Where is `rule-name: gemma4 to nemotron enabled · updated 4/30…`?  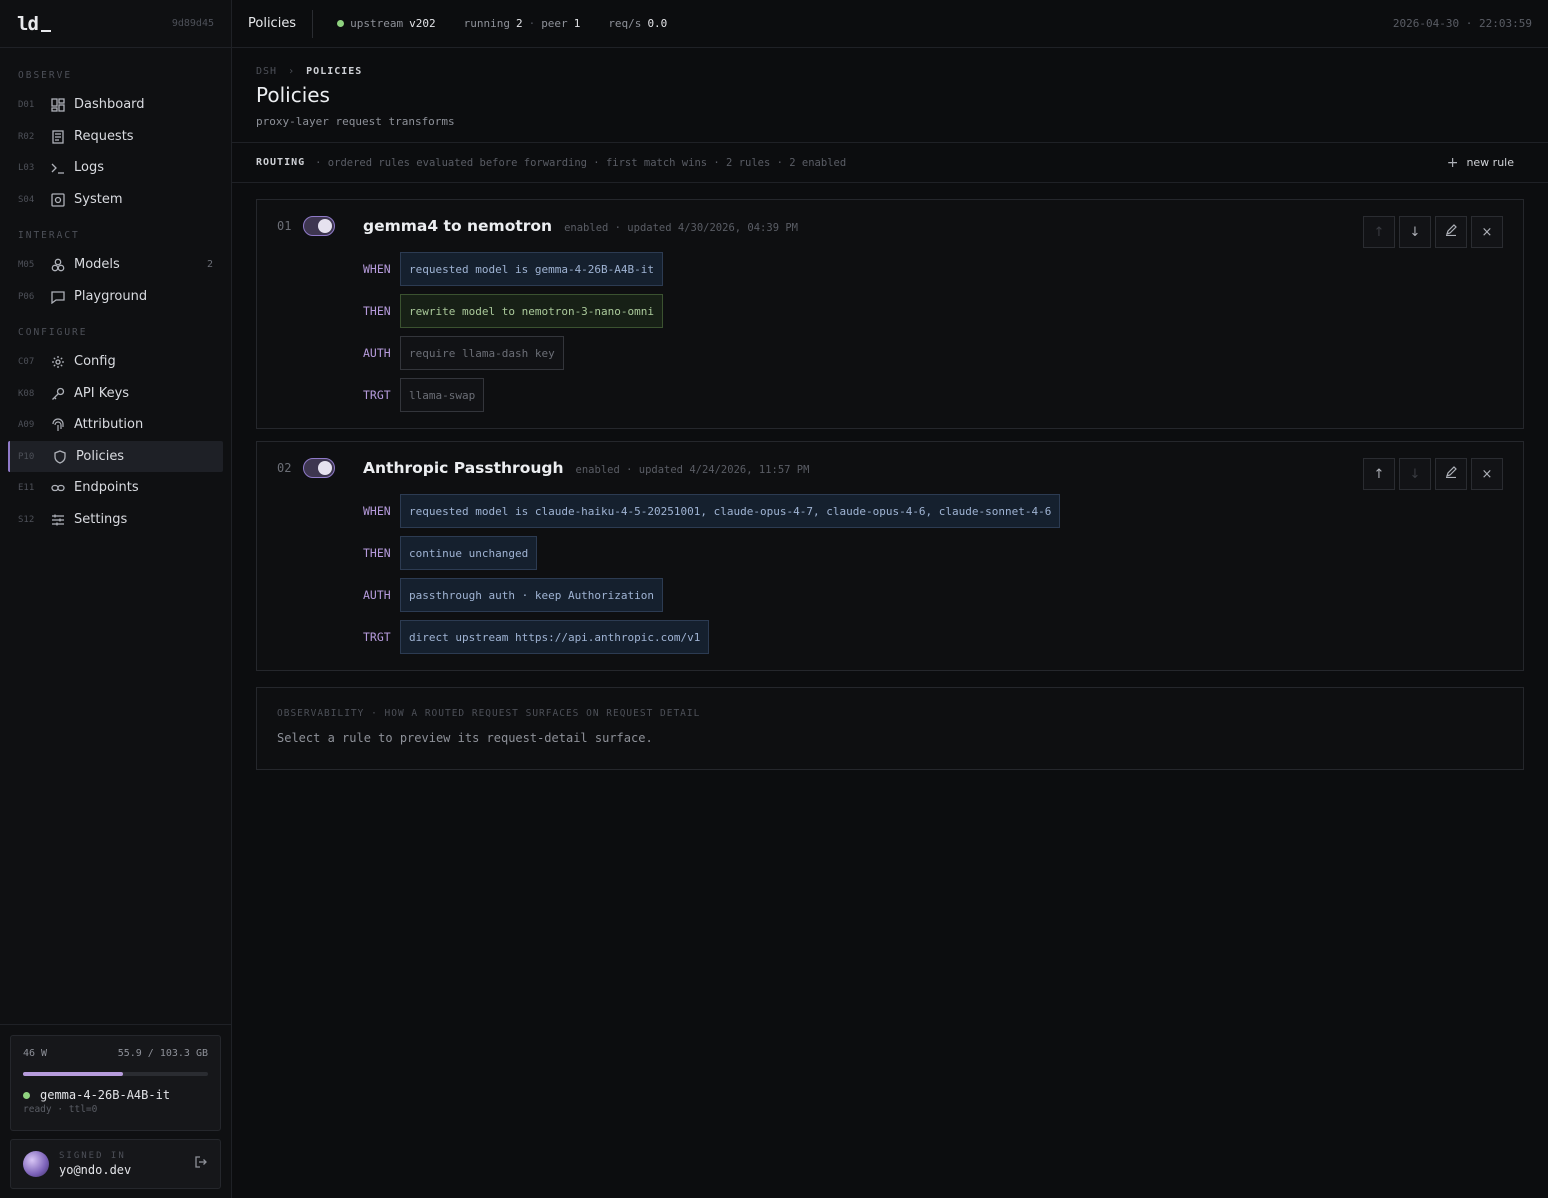 rule-name: gemma4 to nemotron enabled · updated 4/30… is located at coordinates (580, 226).